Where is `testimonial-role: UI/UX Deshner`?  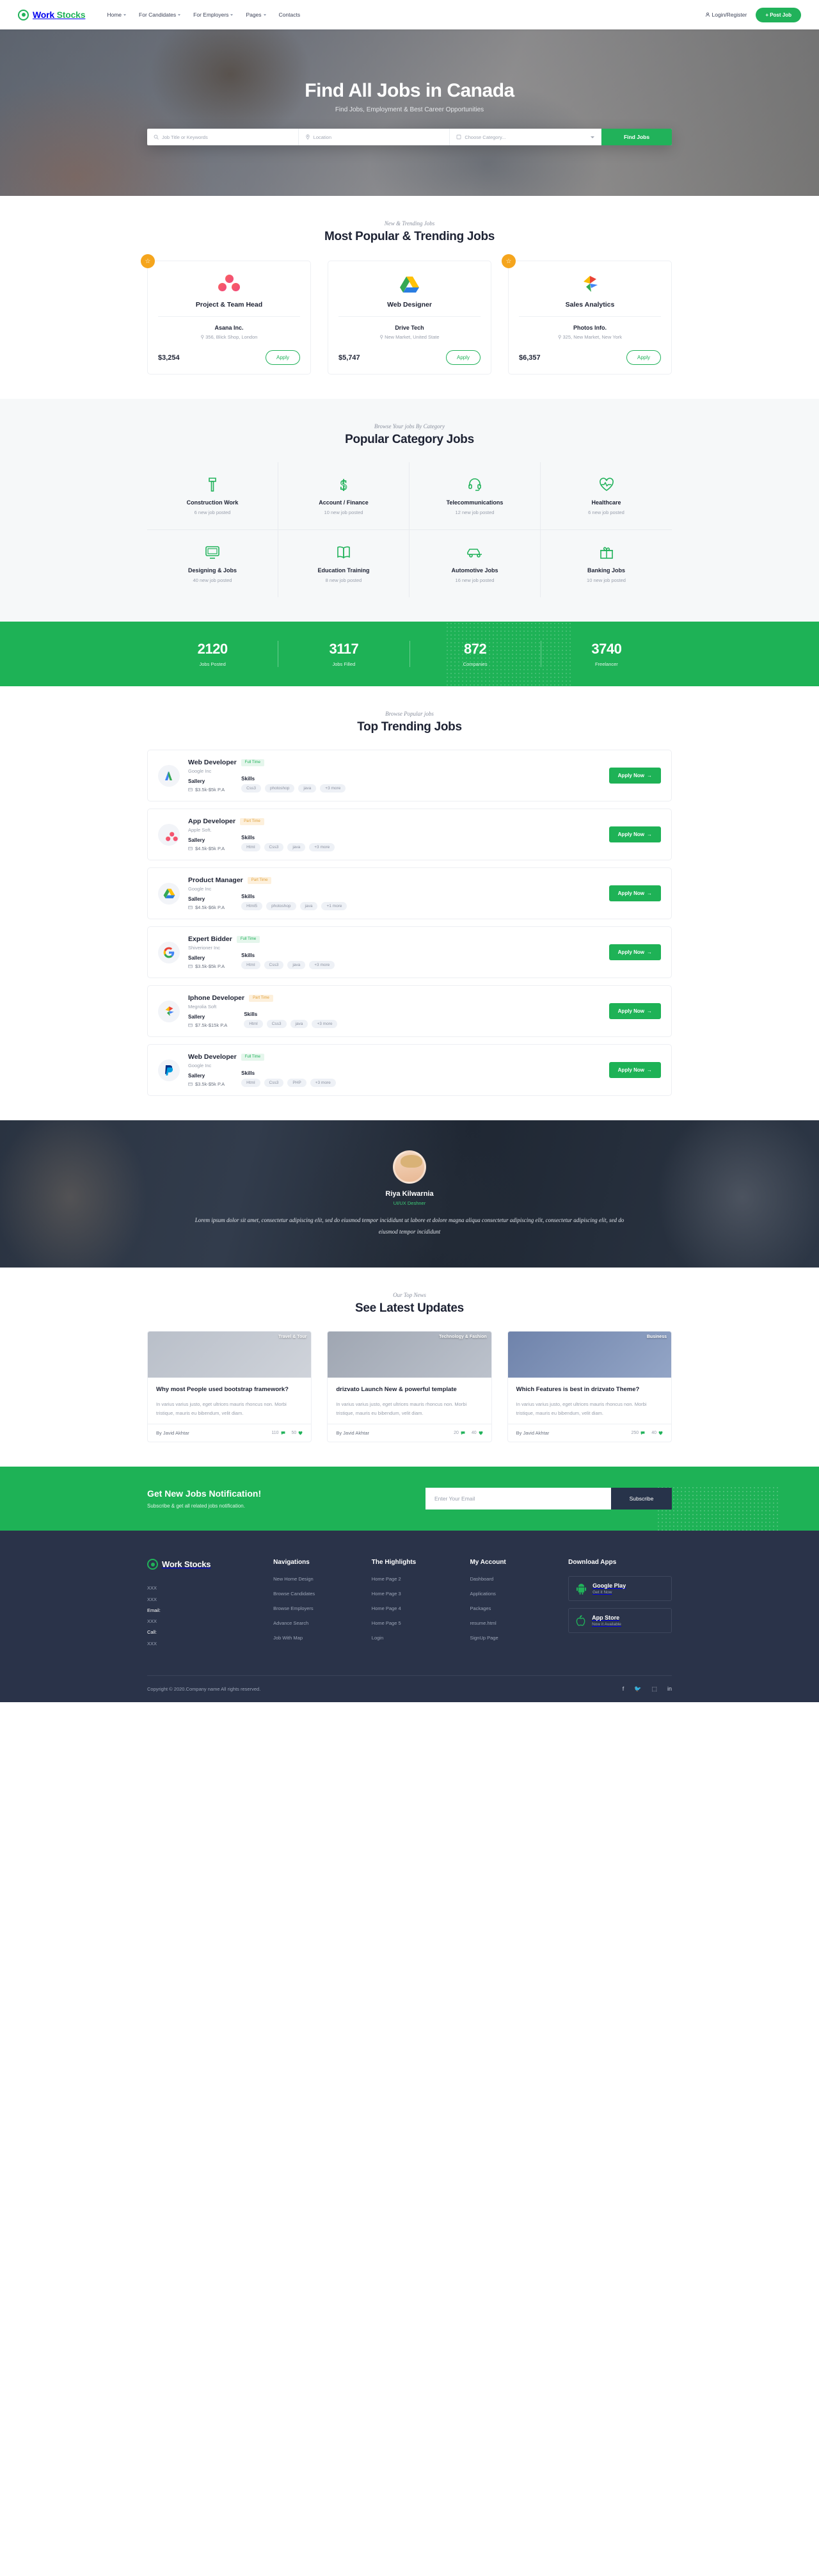 testimonial-role: UI/UX Deshner is located at coordinates (409, 1203).